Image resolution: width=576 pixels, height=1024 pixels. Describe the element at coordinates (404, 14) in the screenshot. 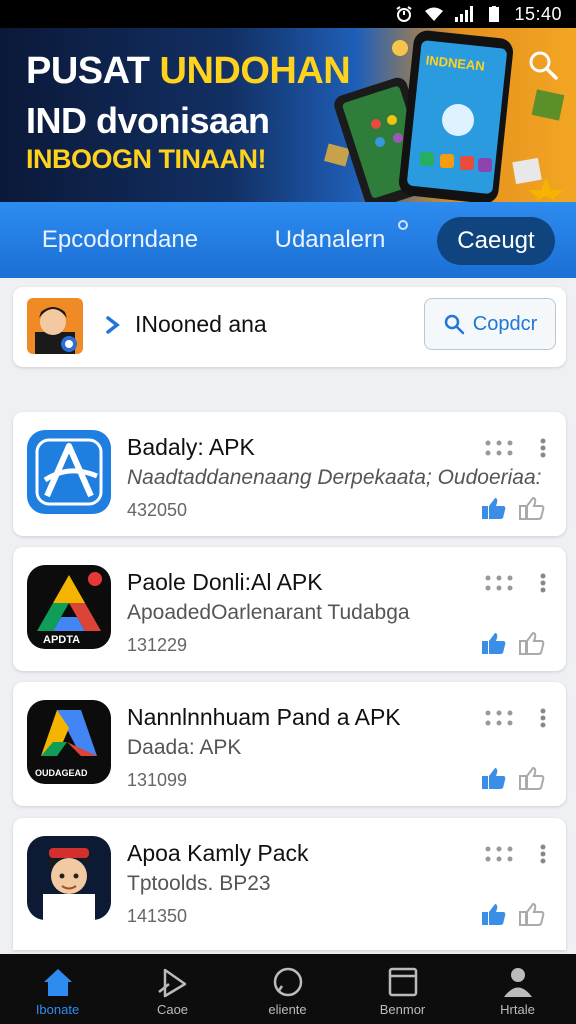

I see `alarm-icon` at that location.